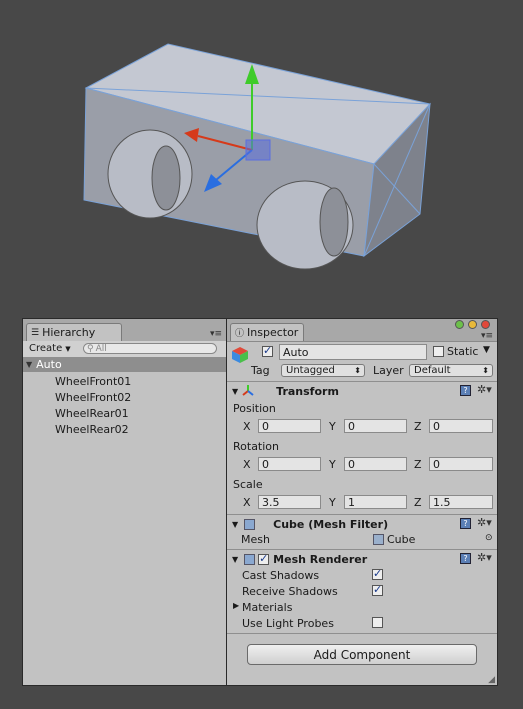 This screenshot has height=709, width=523. I want to click on position-y-field: 0, so click(375, 426).